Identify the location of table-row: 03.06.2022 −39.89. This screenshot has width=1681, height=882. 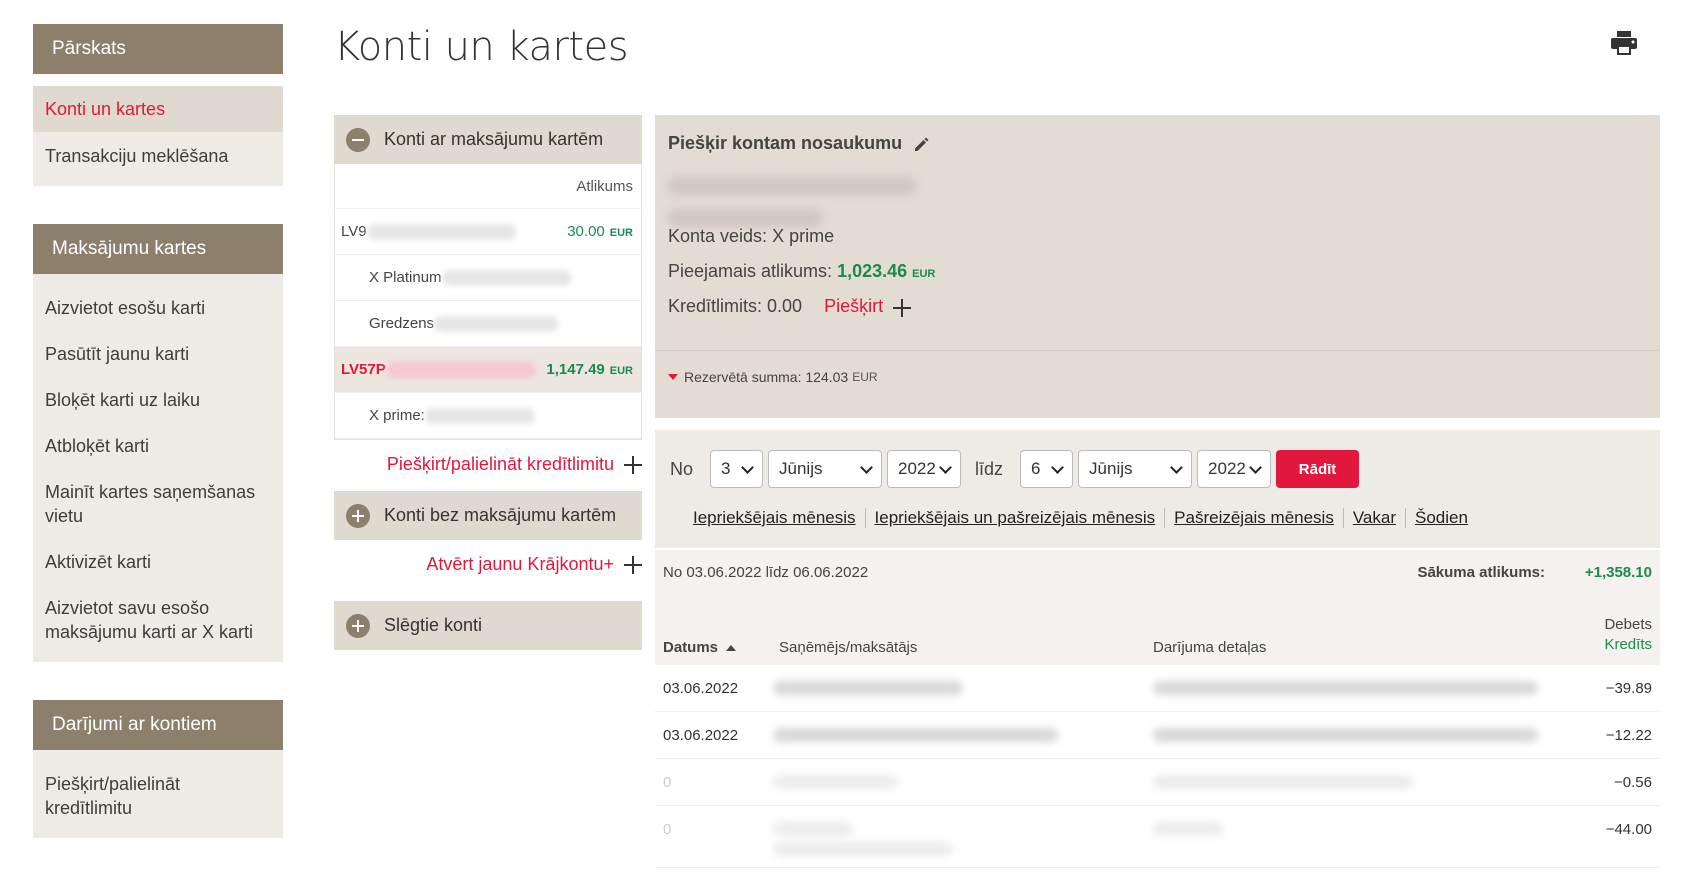
(1157, 688).